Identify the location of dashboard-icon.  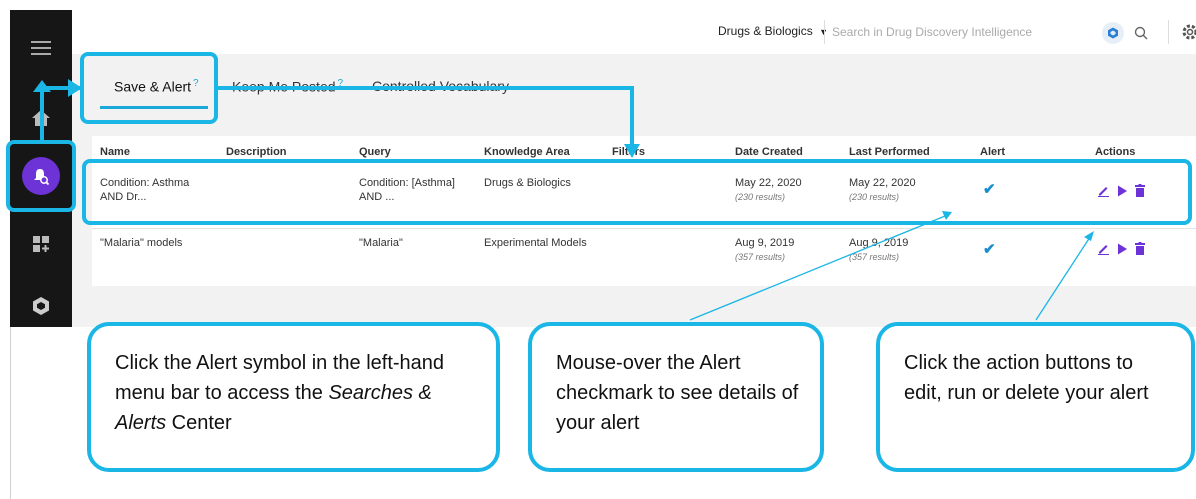
(41, 244).